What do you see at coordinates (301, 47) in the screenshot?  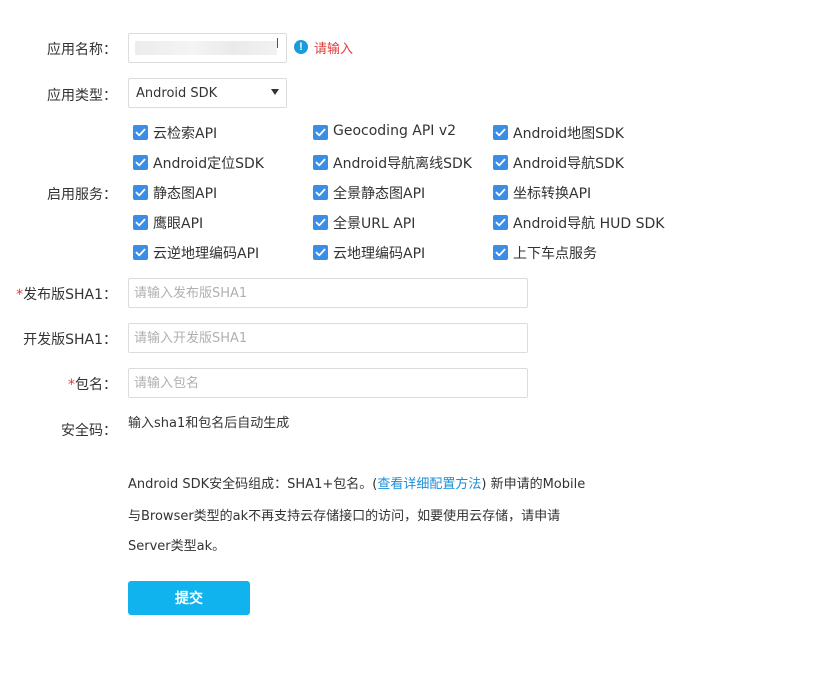 I see `exclamation-circle-icon: !` at bounding box center [301, 47].